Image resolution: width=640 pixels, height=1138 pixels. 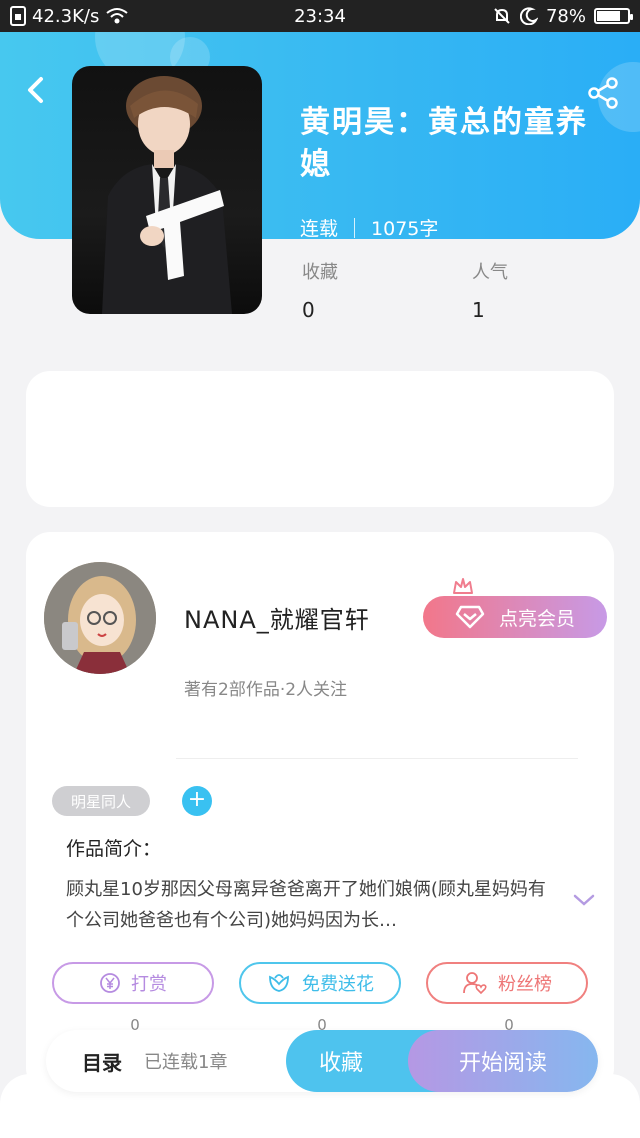 I want to click on author-avatar, so click(x=100, y=618).